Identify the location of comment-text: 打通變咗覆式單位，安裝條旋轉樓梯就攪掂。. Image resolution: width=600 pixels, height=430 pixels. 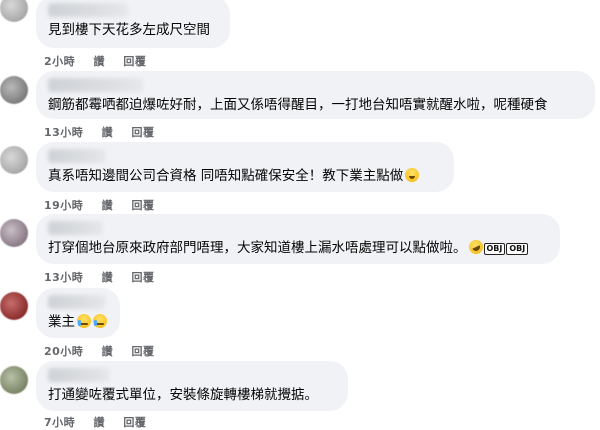
(183, 395).